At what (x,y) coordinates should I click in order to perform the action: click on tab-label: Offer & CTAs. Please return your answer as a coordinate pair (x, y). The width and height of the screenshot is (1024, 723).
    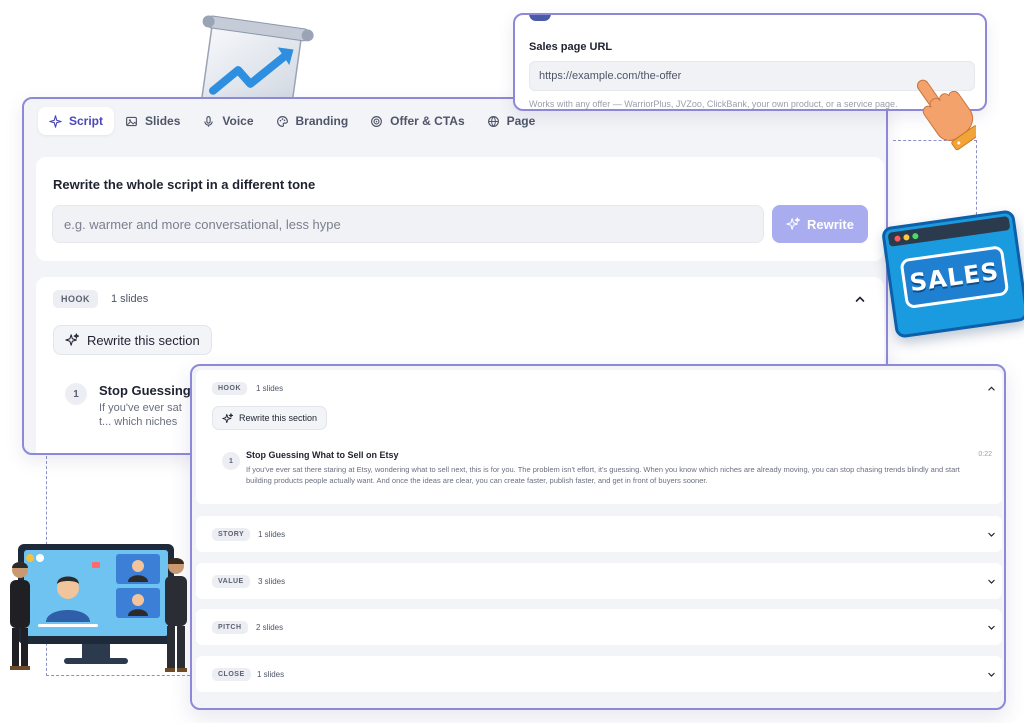
    Looking at the image, I should click on (427, 121).